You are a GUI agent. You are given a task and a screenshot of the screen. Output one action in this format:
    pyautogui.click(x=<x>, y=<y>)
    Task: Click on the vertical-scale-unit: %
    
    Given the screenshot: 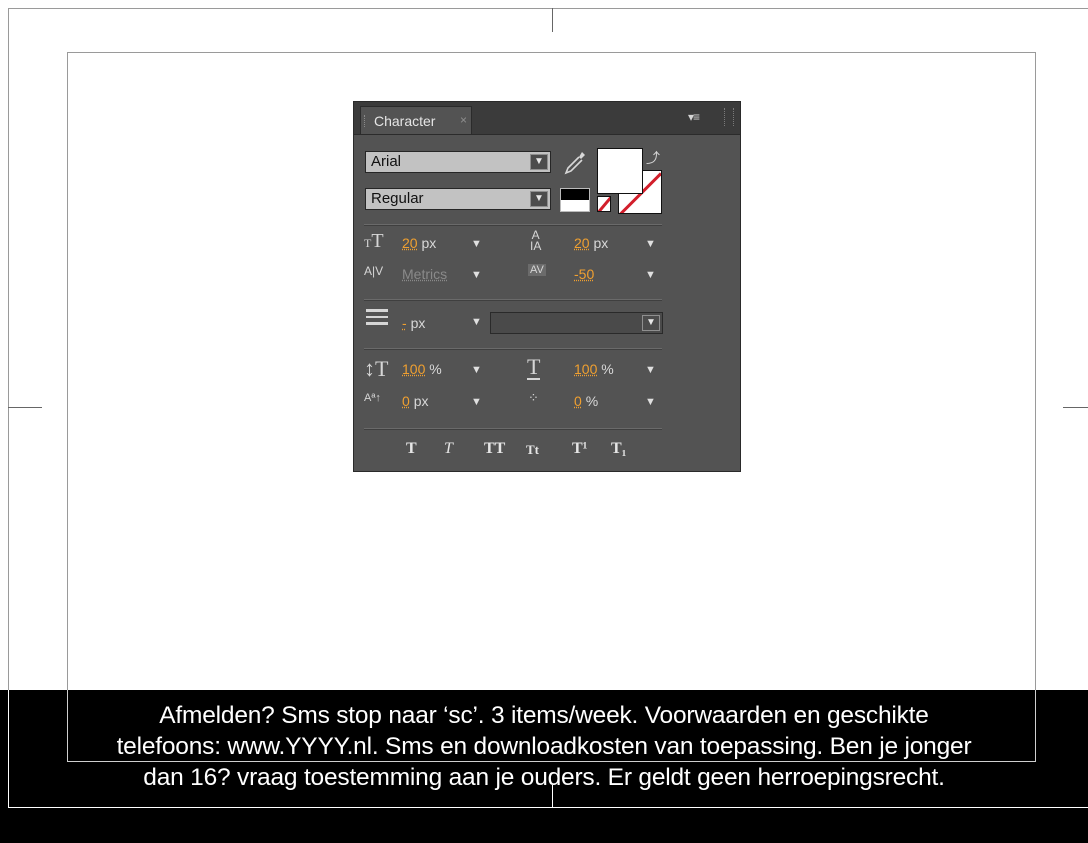 What is the action you would take?
    pyautogui.click(x=435, y=369)
    